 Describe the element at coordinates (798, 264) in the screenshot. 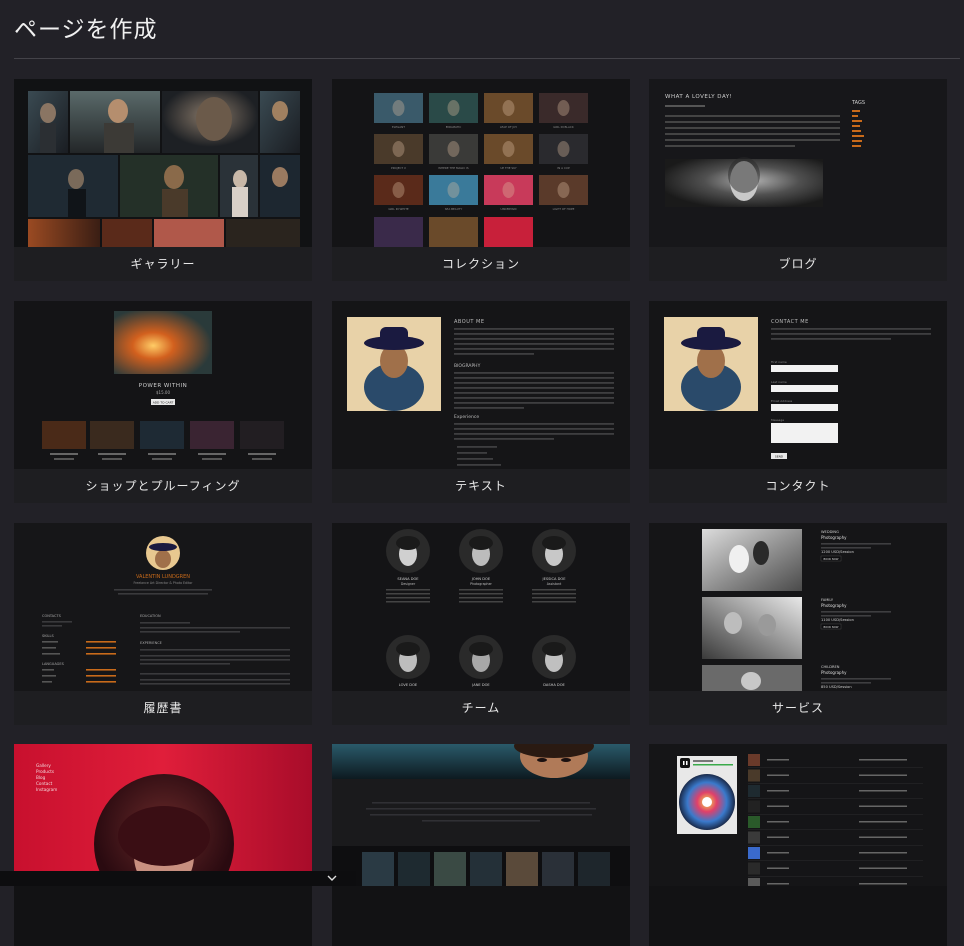

I see `template-label: ブログ` at that location.